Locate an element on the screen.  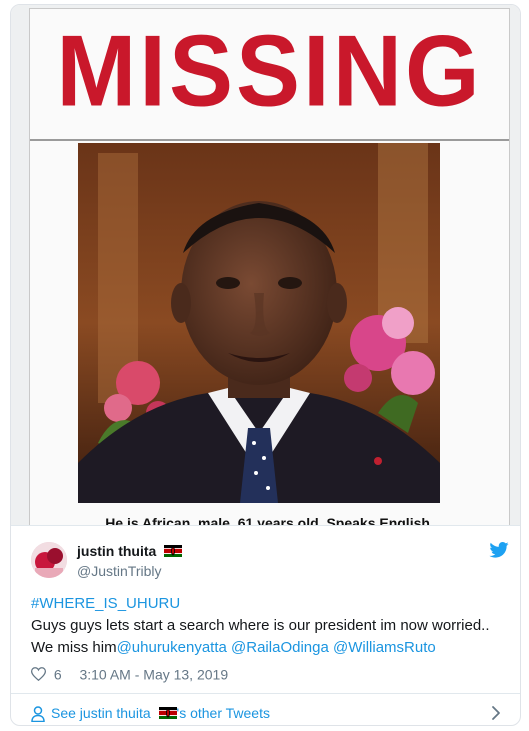
tweet-meta: 6 3:10 AM - May 13, 2019 is located at coordinates (129, 673).